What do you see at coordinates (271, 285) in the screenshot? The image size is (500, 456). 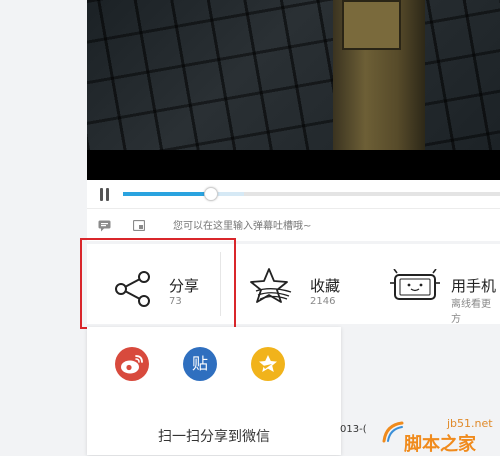 I see `star-icon` at bounding box center [271, 285].